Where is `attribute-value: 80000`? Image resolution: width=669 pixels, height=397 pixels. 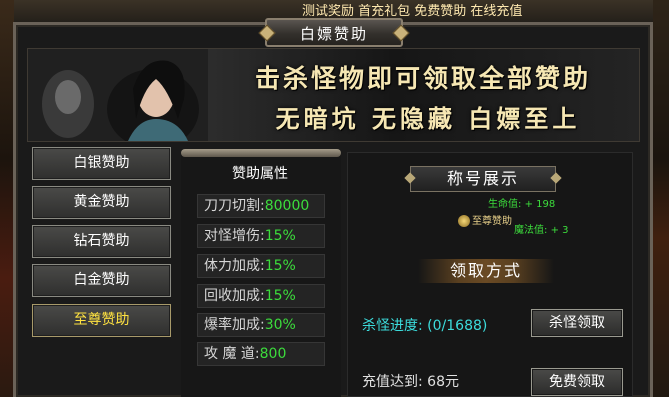 attribute-value: 80000 is located at coordinates (287, 206).